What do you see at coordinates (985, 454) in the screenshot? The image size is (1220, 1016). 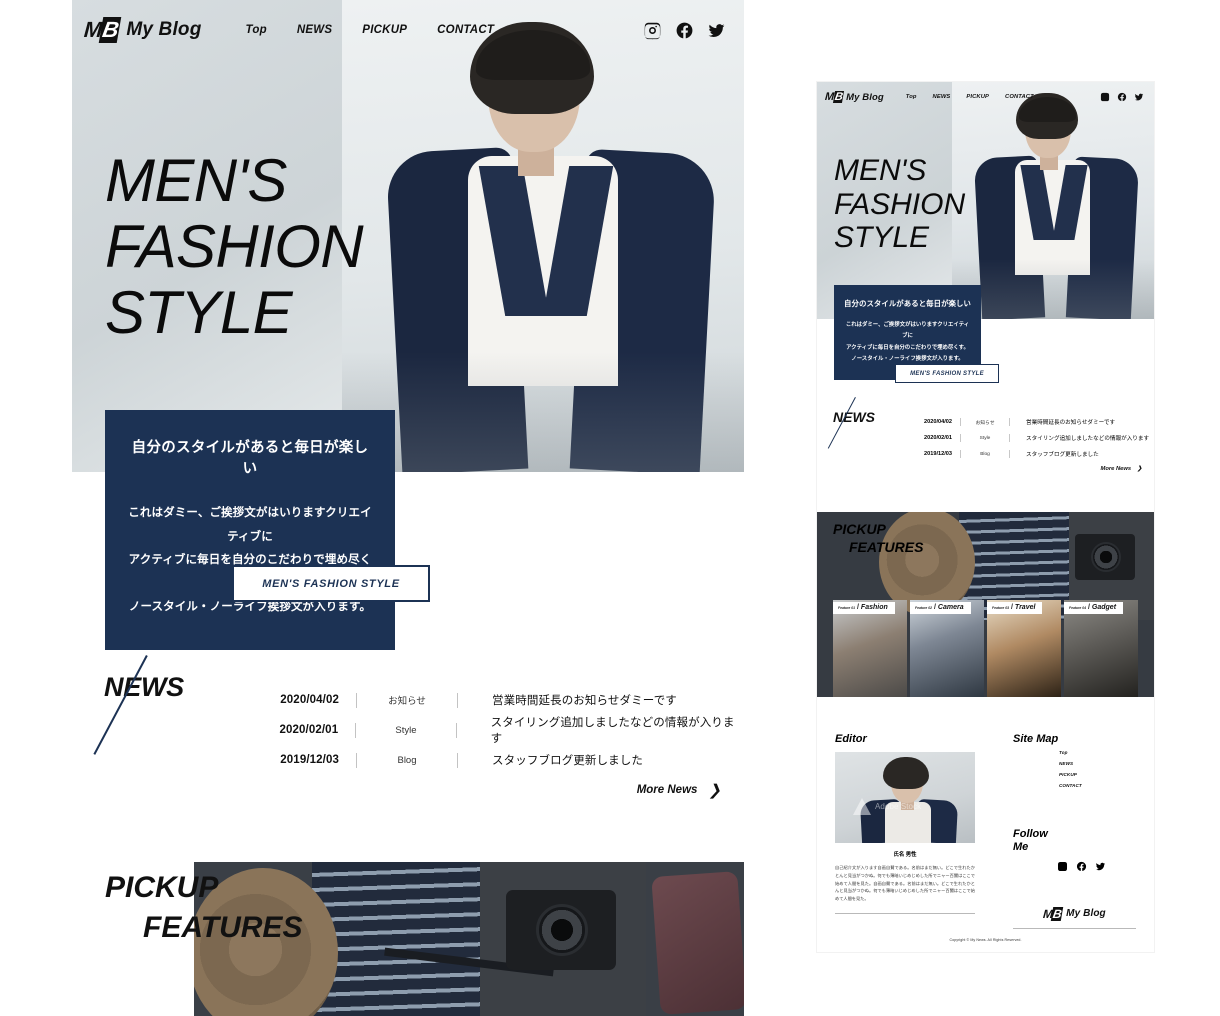 I see `news-category: Blog` at bounding box center [985, 454].